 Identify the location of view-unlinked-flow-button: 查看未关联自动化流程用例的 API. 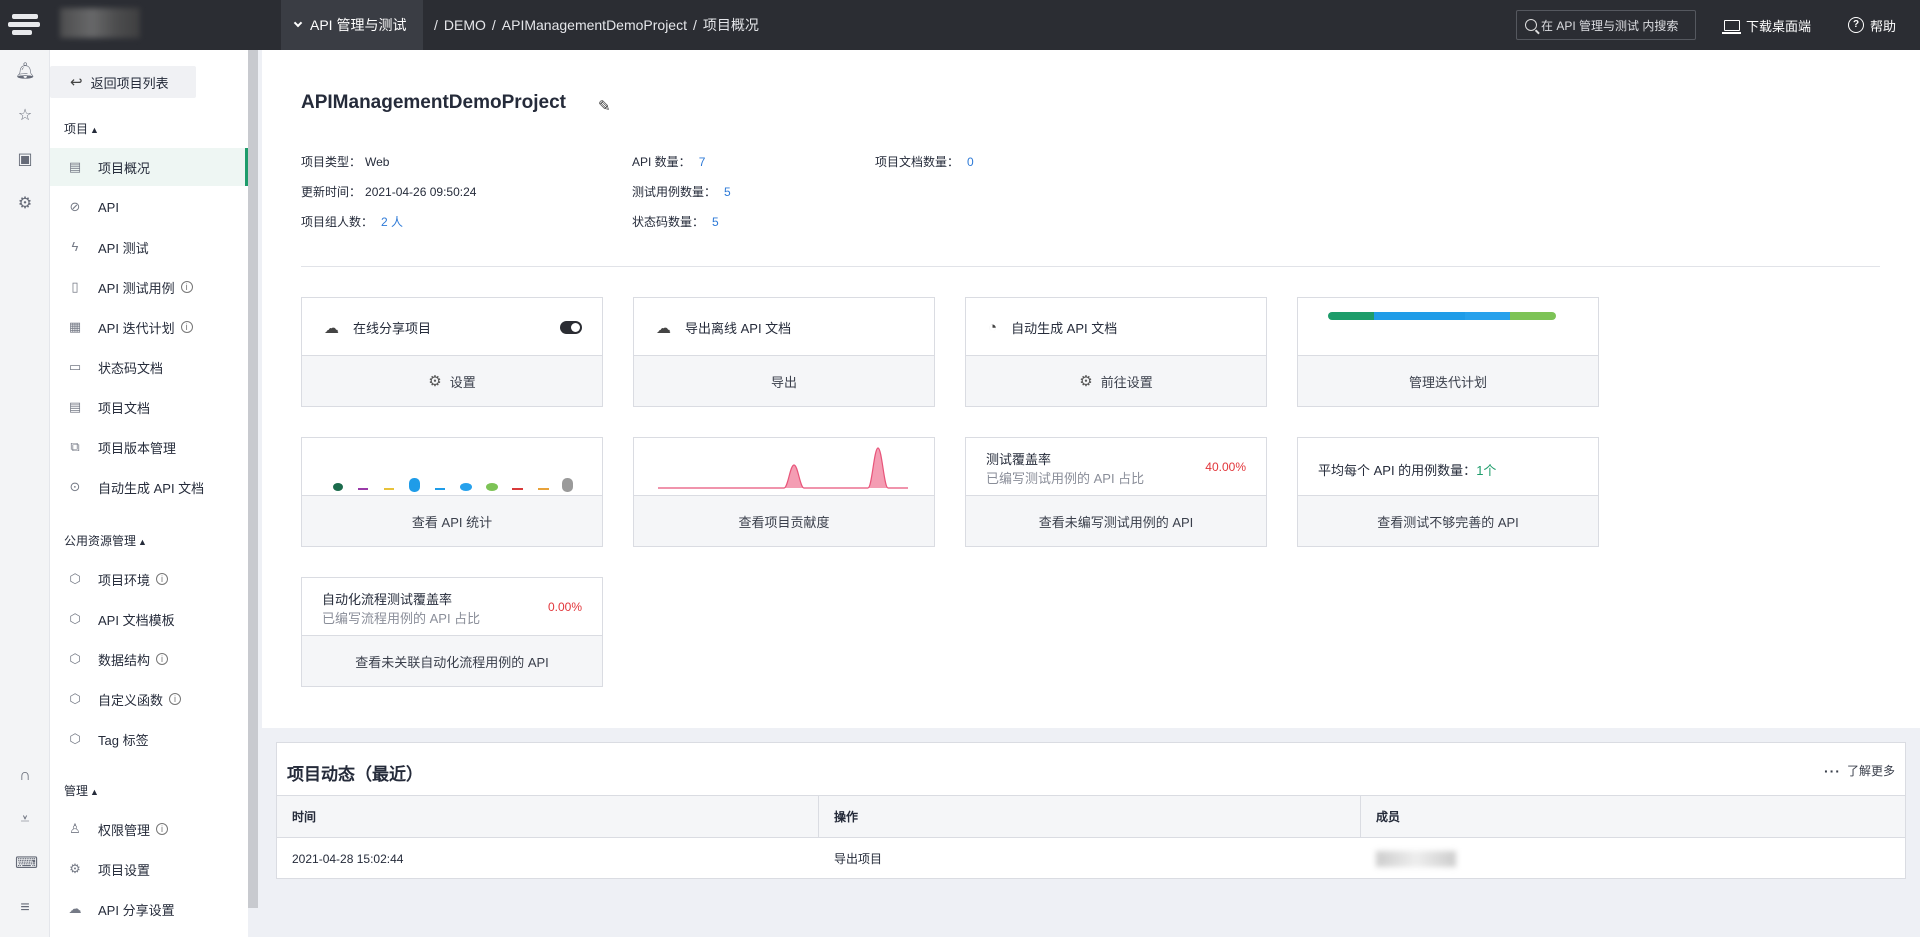
(452, 661).